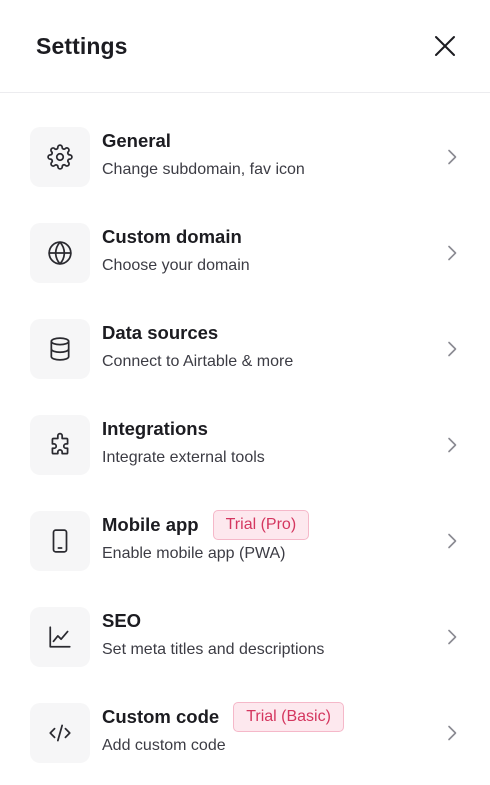 This screenshot has width=490, height=785. Describe the element at coordinates (213, 649) in the screenshot. I see `item-description: Set meta titles and descriptions` at that location.